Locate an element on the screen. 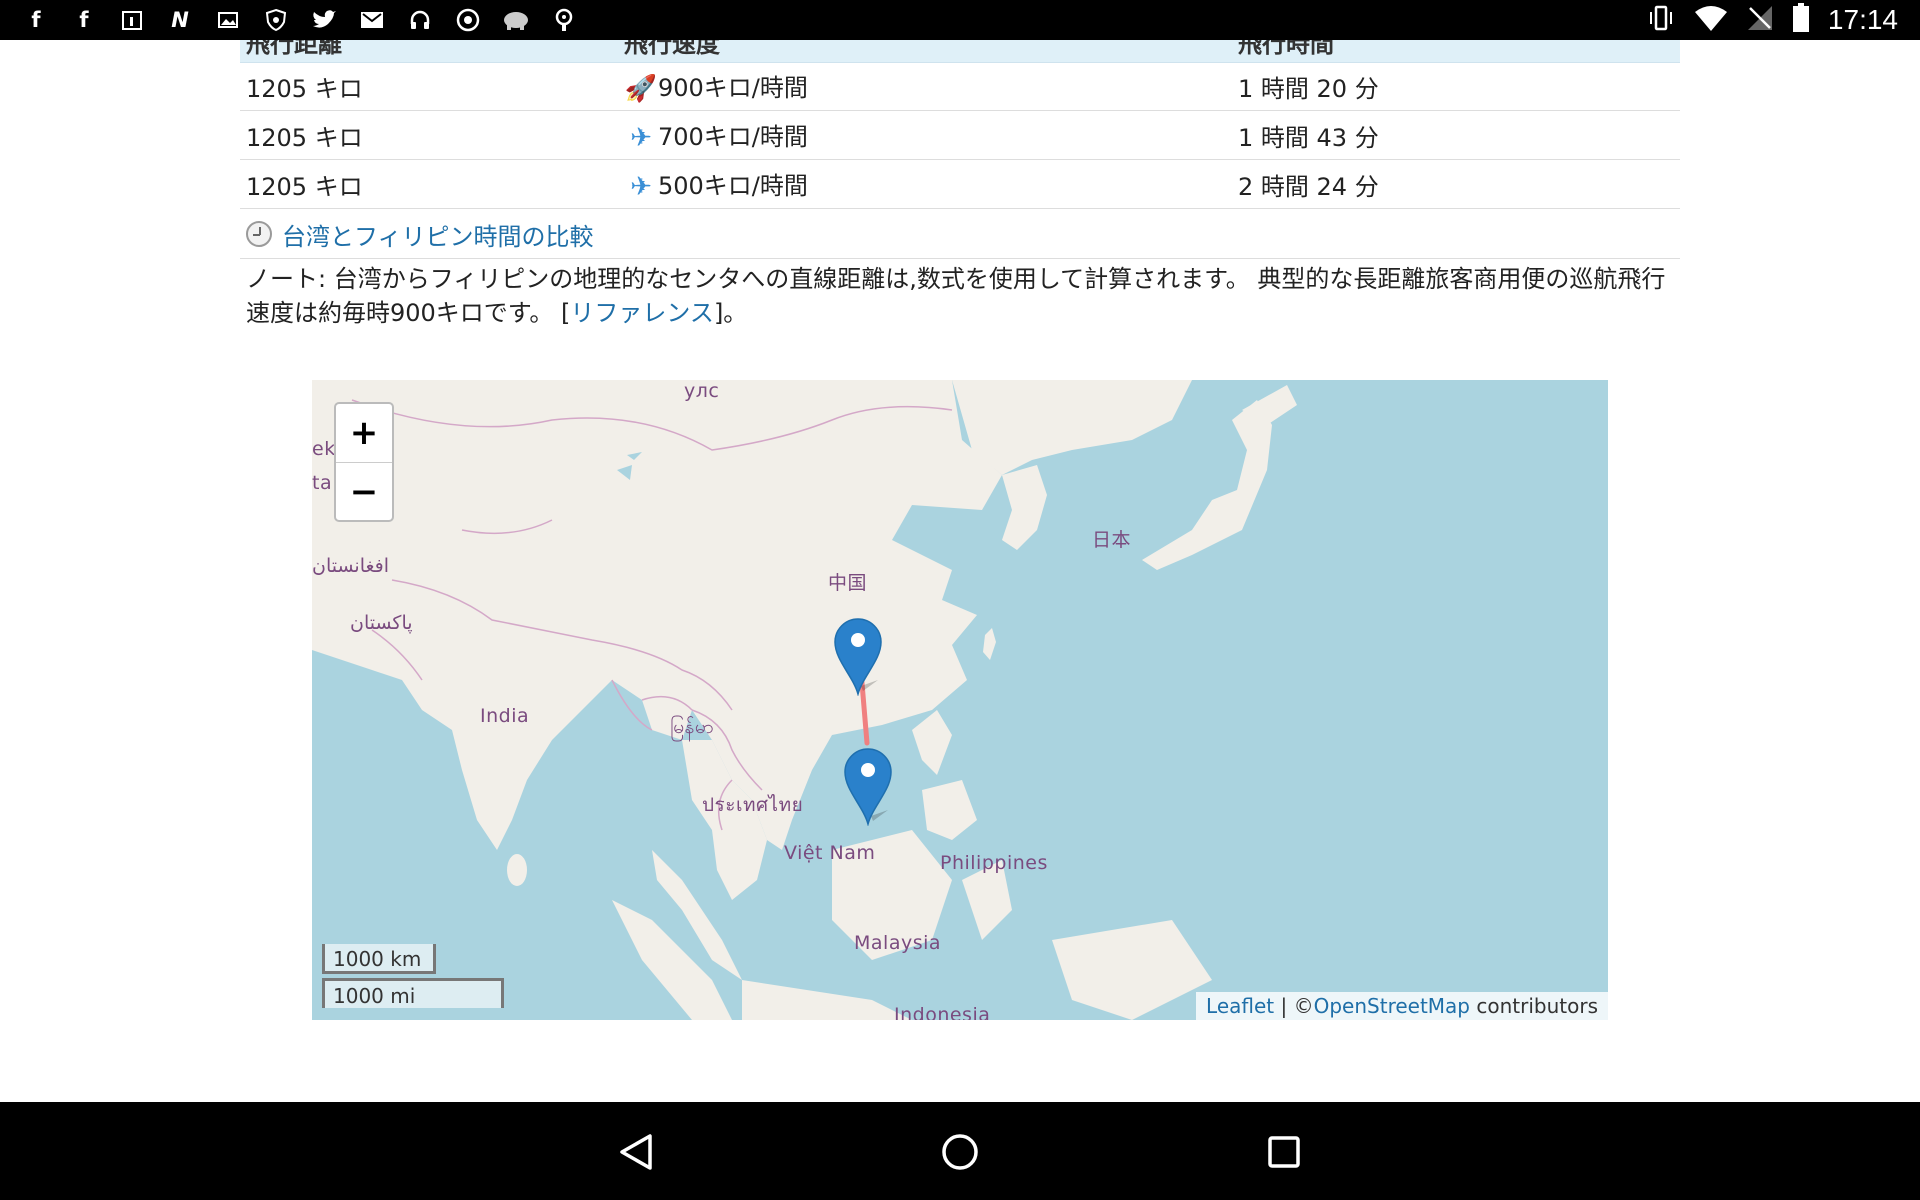  zoom-control: + − is located at coordinates (364, 462).